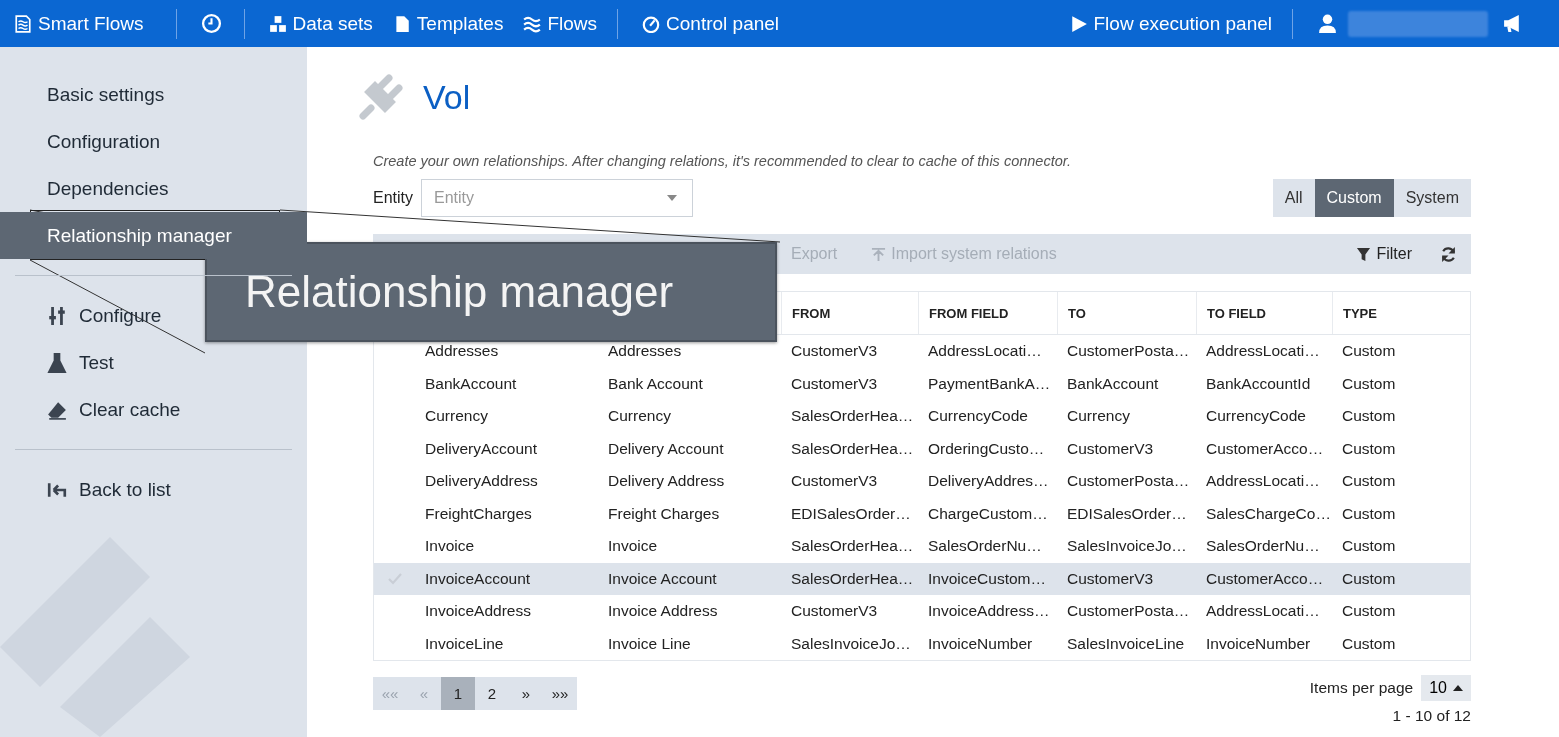 The height and width of the screenshot is (737, 1559). I want to click on table-row: Invoice Invoice SalesOrderHea… SalesOrderNu… SalesInvoiceJo… SalesOrderNu… Custom, so click(922, 546).